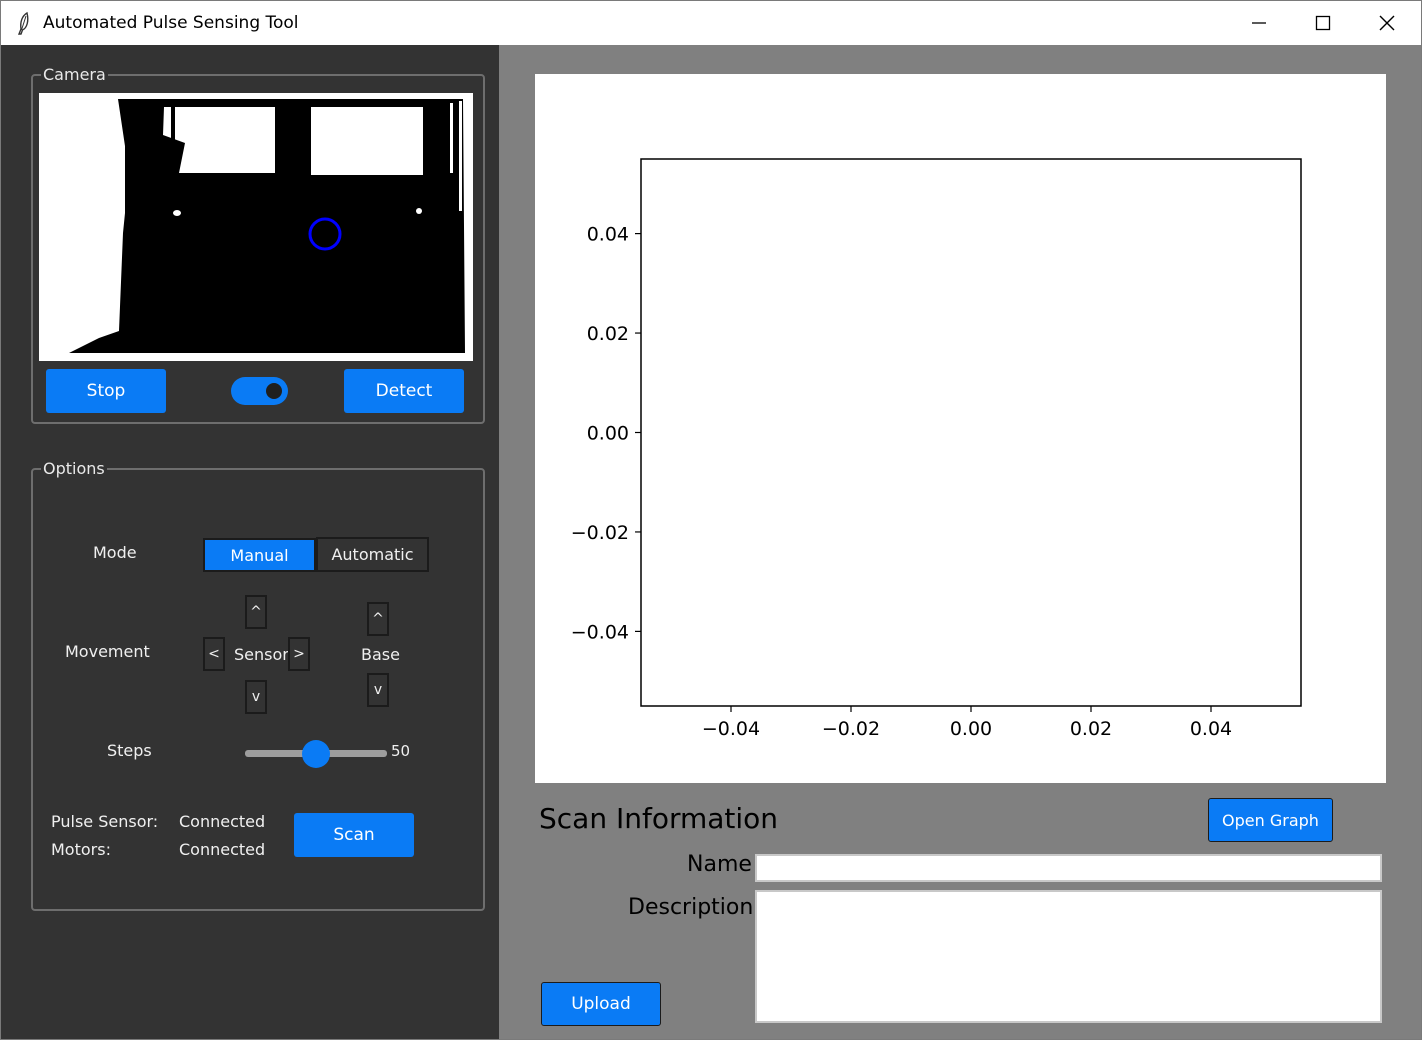 This screenshot has width=1422, height=1040. What do you see at coordinates (222, 821) in the screenshot?
I see `pulse-sensor-status: Connected` at bounding box center [222, 821].